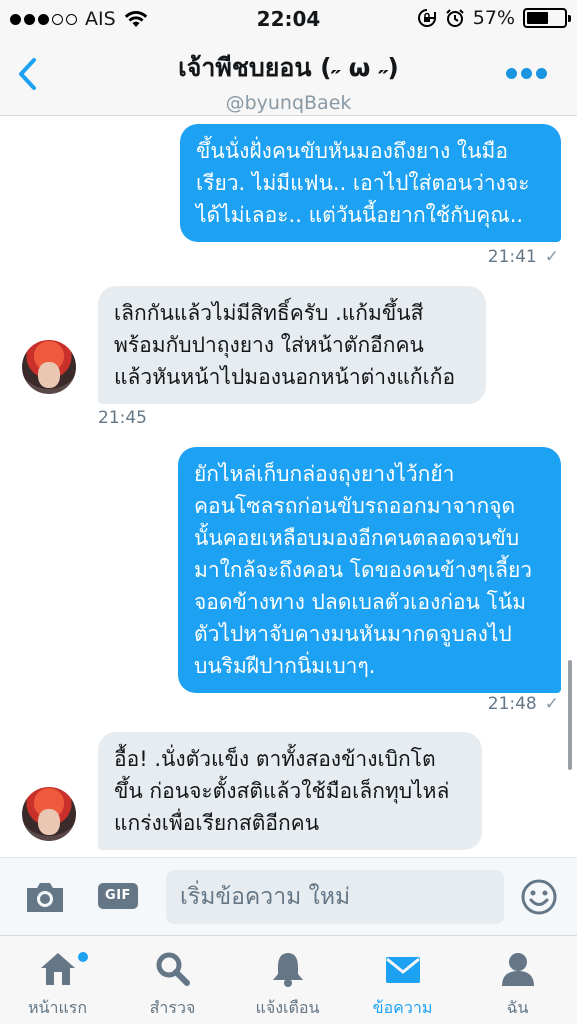 The width and height of the screenshot is (577, 1024). Describe the element at coordinates (288, 103) in the screenshot. I see `conversation-handle: @byunqBaek` at that location.